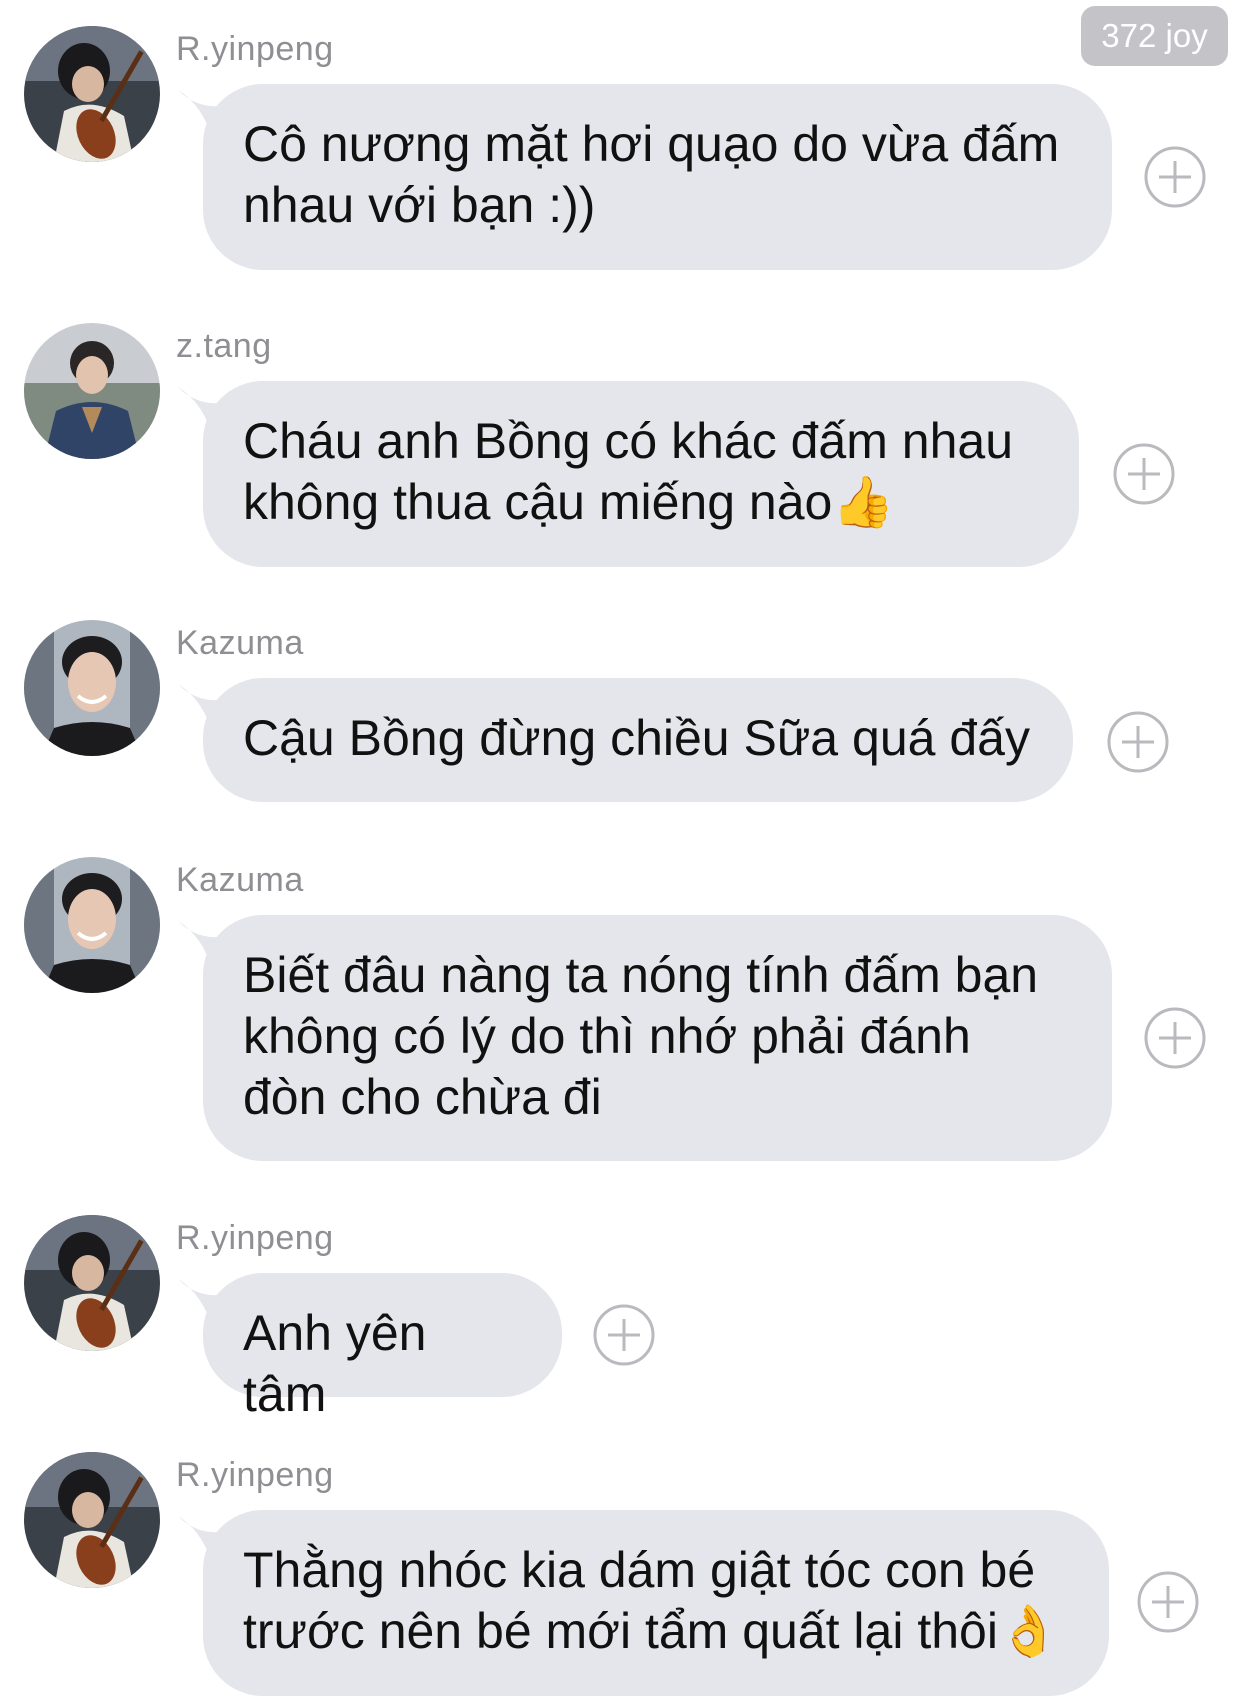 This screenshot has width=1242, height=1702. Describe the element at coordinates (335, 1363) in the screenshot. I see `message-line: Anh yên tâm` at that location.